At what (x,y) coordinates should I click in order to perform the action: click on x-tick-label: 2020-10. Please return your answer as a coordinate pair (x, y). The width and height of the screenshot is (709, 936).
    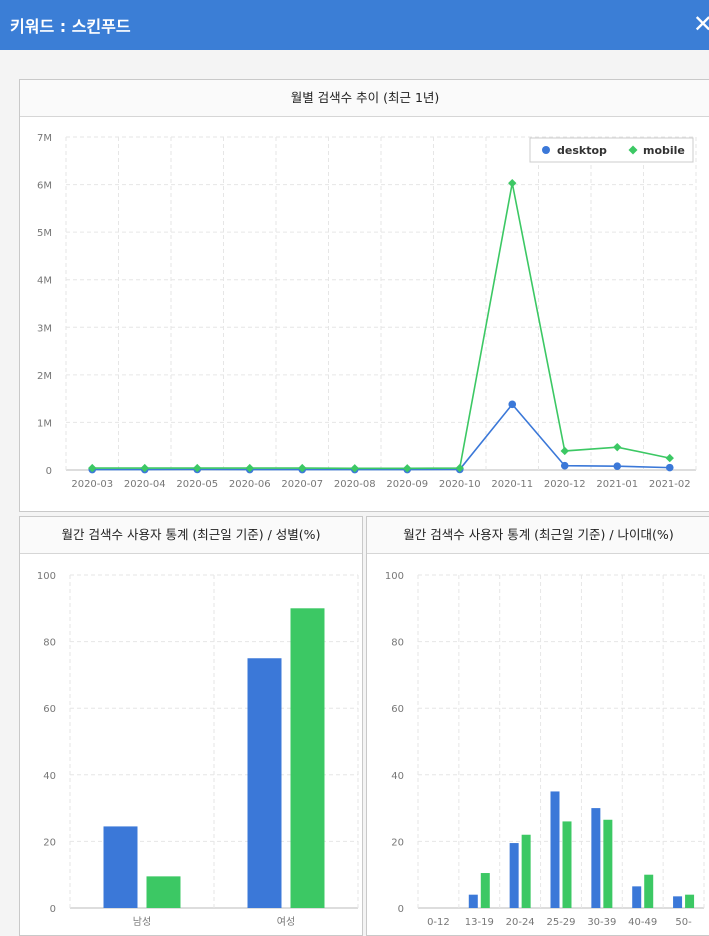
    Looking at the image, I should click on (460, 484).